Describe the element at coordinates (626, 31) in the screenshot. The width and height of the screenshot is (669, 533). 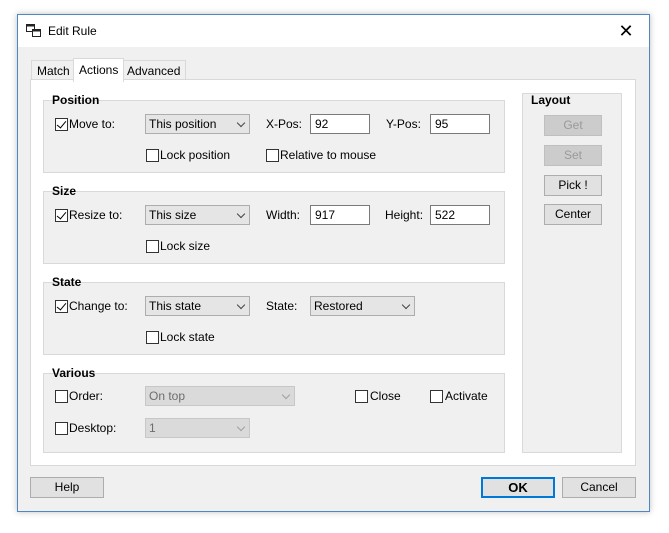
I see `close-icon: ✕` at that location.